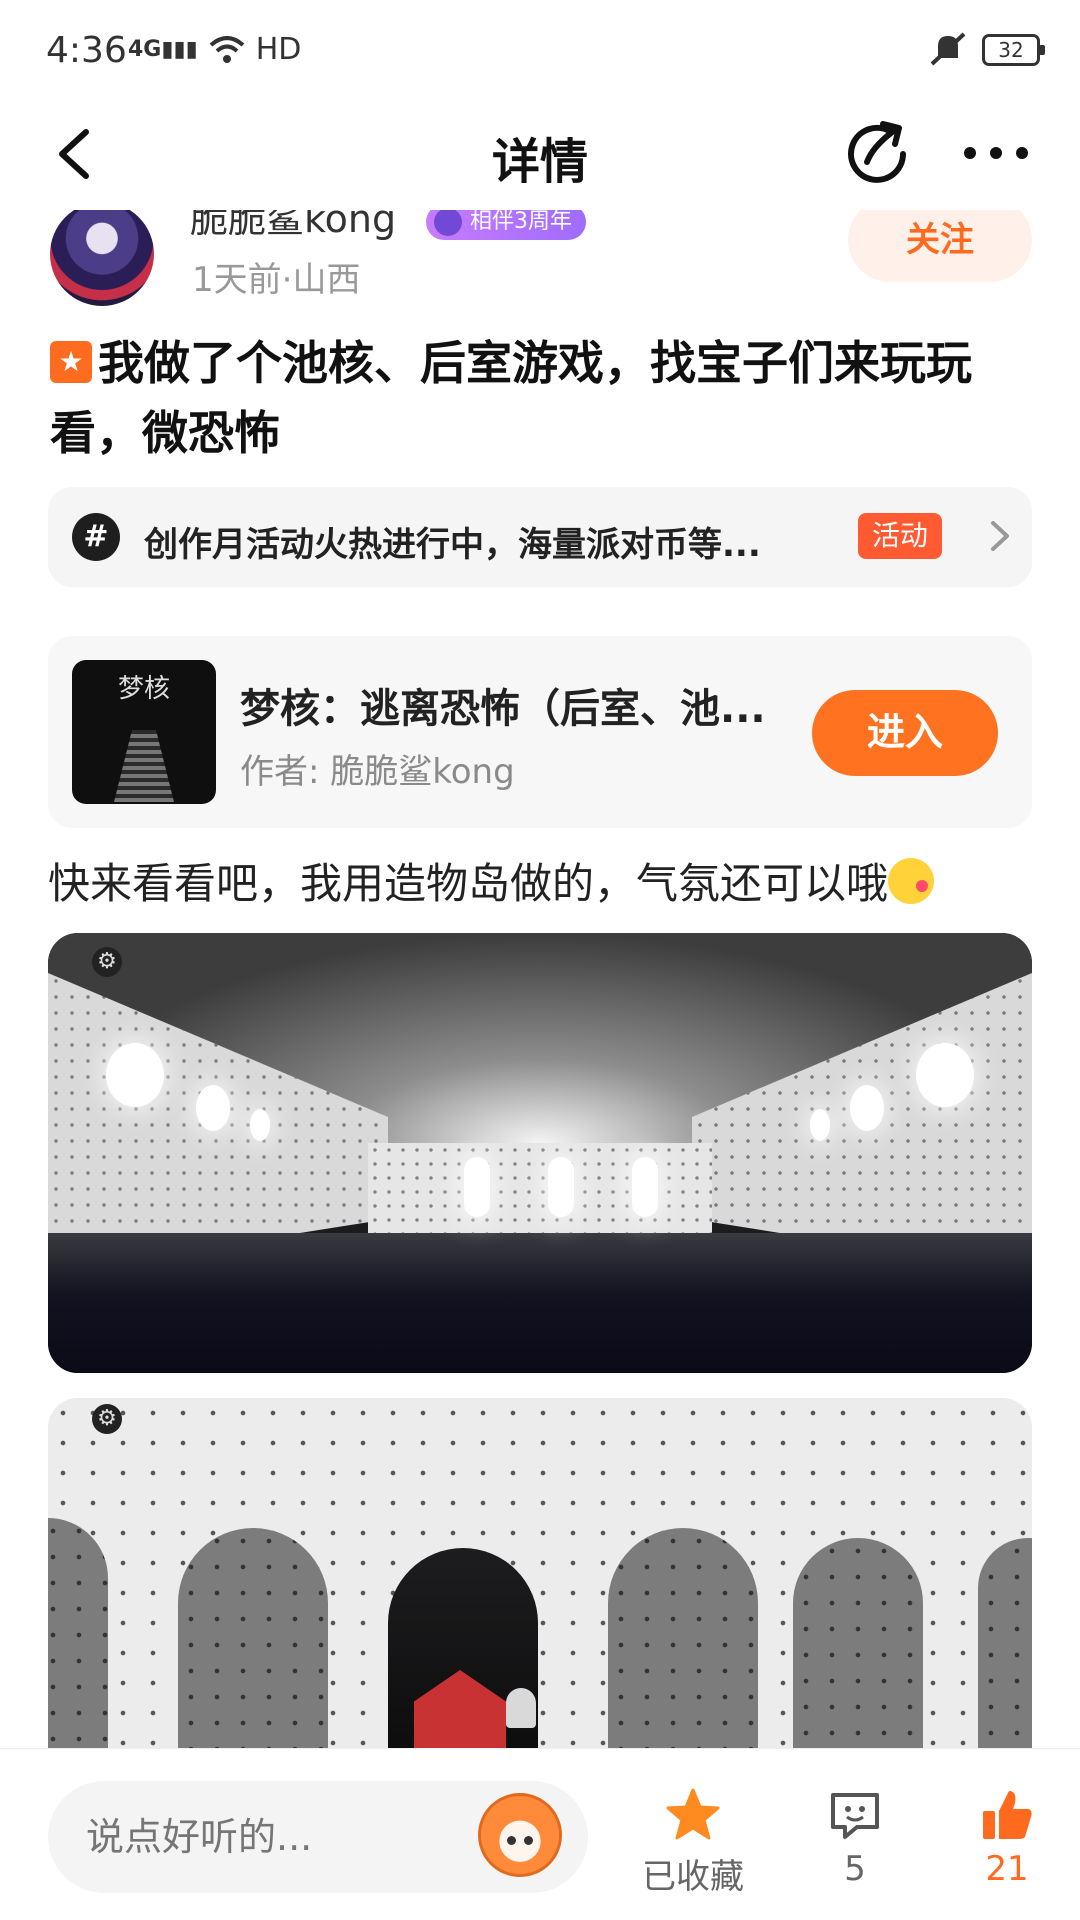 This screenshot has width=1080, height=1920. Describe the element at coordinates (1000, 536) in the screenshot. I see `chevron-right-icon` at that location.